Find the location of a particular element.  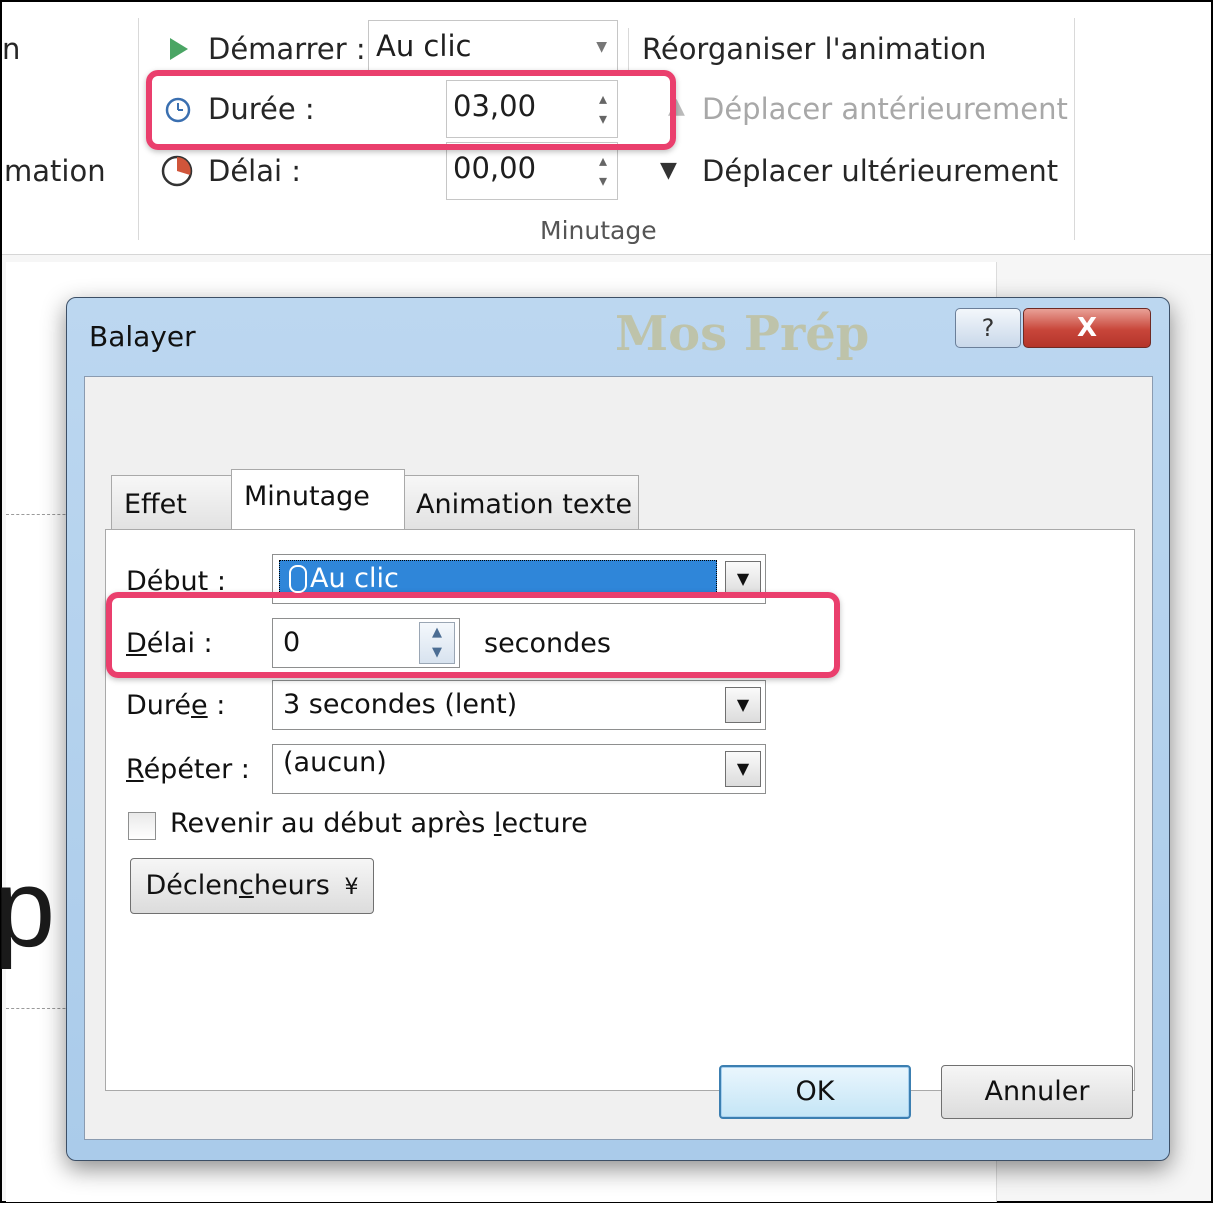

tab-timing: Minutage is located at coordinates (318, 499).